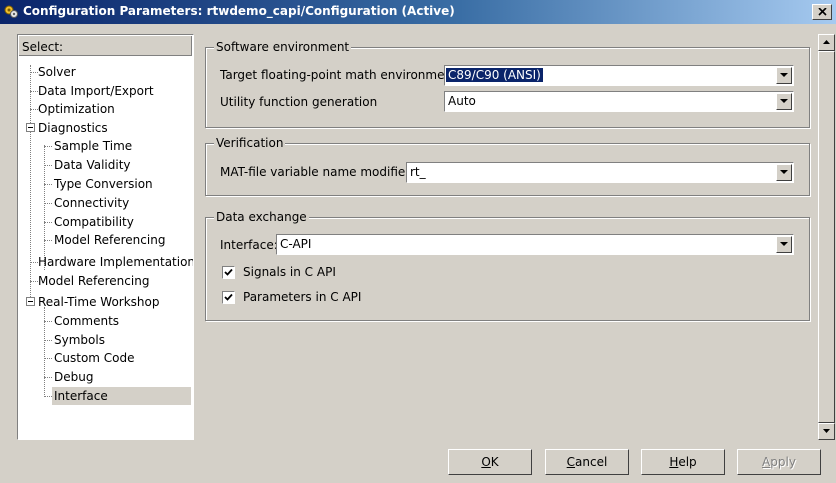 The image size is (836, 483). Describe the element at coordinates (571, 462) in the screenshot. I see `cancel-mnemonic: C` at that location.